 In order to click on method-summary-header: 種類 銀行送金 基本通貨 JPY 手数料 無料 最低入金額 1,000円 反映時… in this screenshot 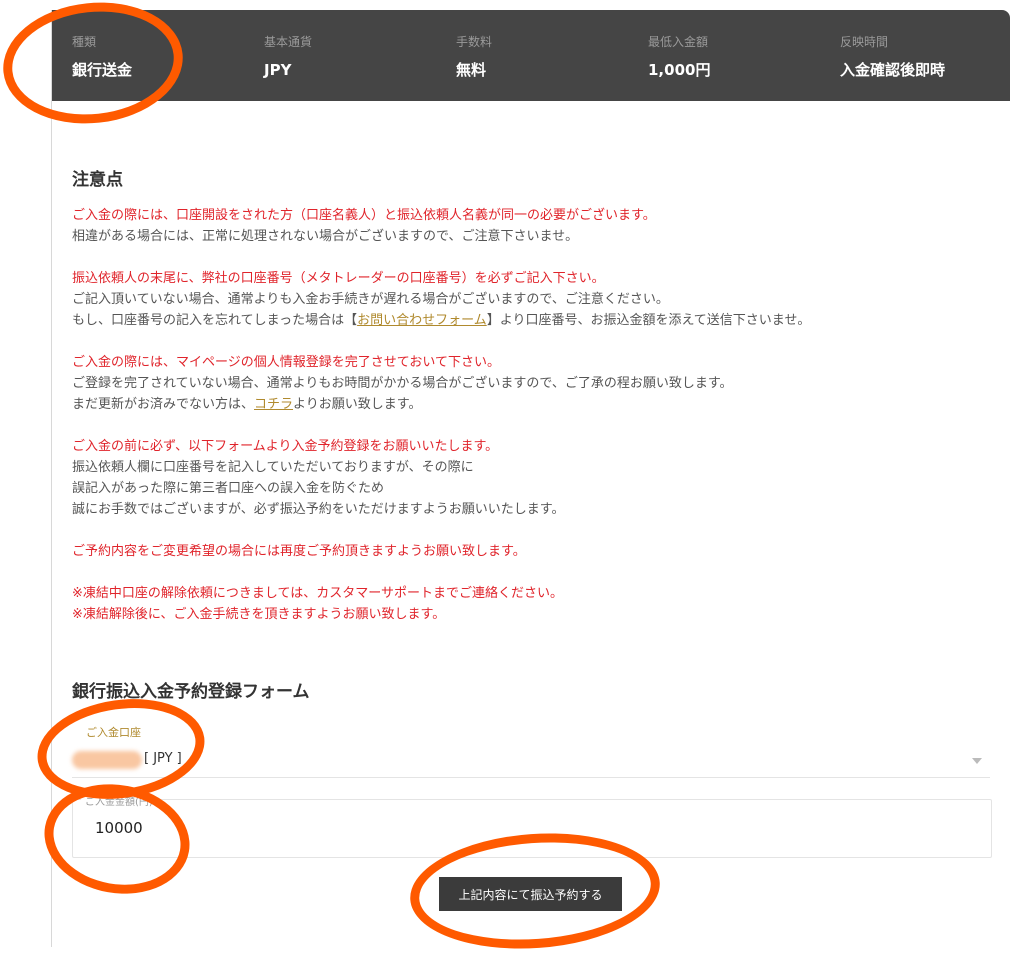, I will do `click(531, 55)`.